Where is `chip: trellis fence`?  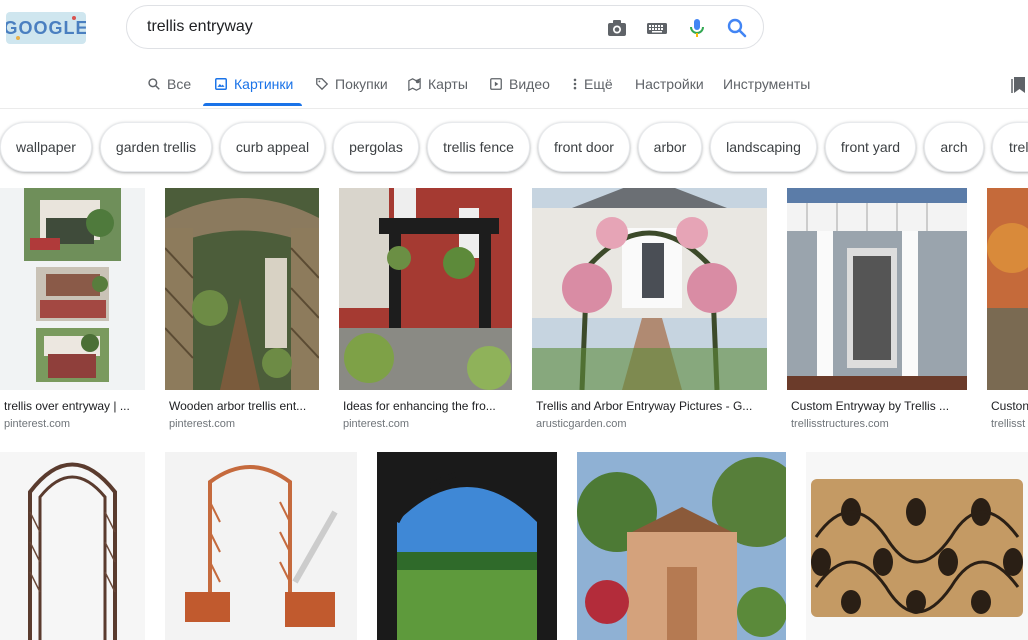 chip: trellis fence is located at coordinates (478, 147).